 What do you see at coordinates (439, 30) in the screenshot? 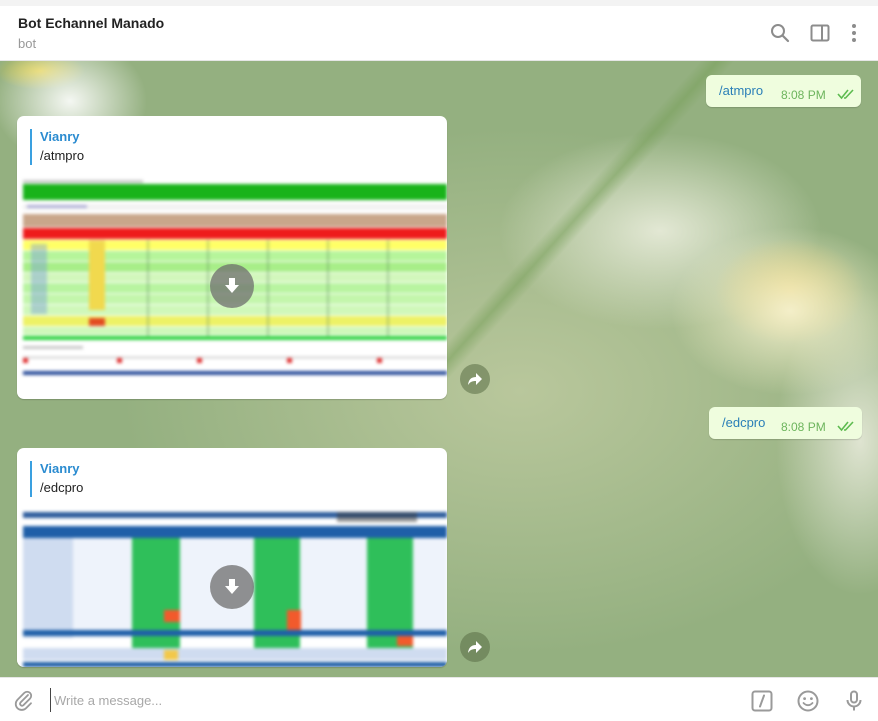
I see `chat-header: Bot Echannel Manado bot` at bounding box center [439, 30].